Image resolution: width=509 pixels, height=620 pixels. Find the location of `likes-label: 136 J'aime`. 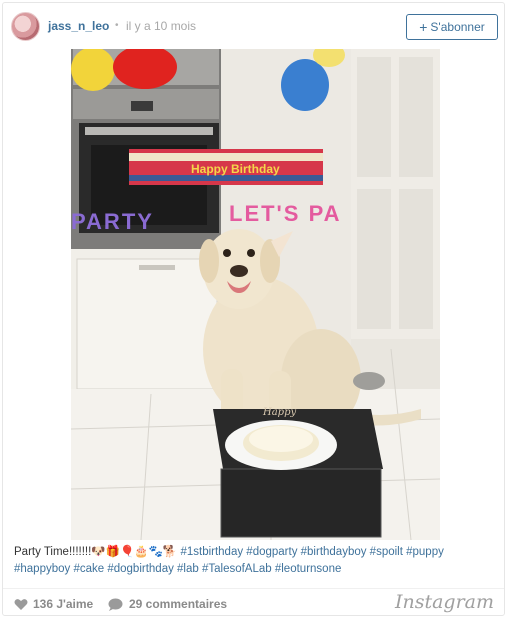

likes-label: 136 J'aime is located at coordinates (63, 604).